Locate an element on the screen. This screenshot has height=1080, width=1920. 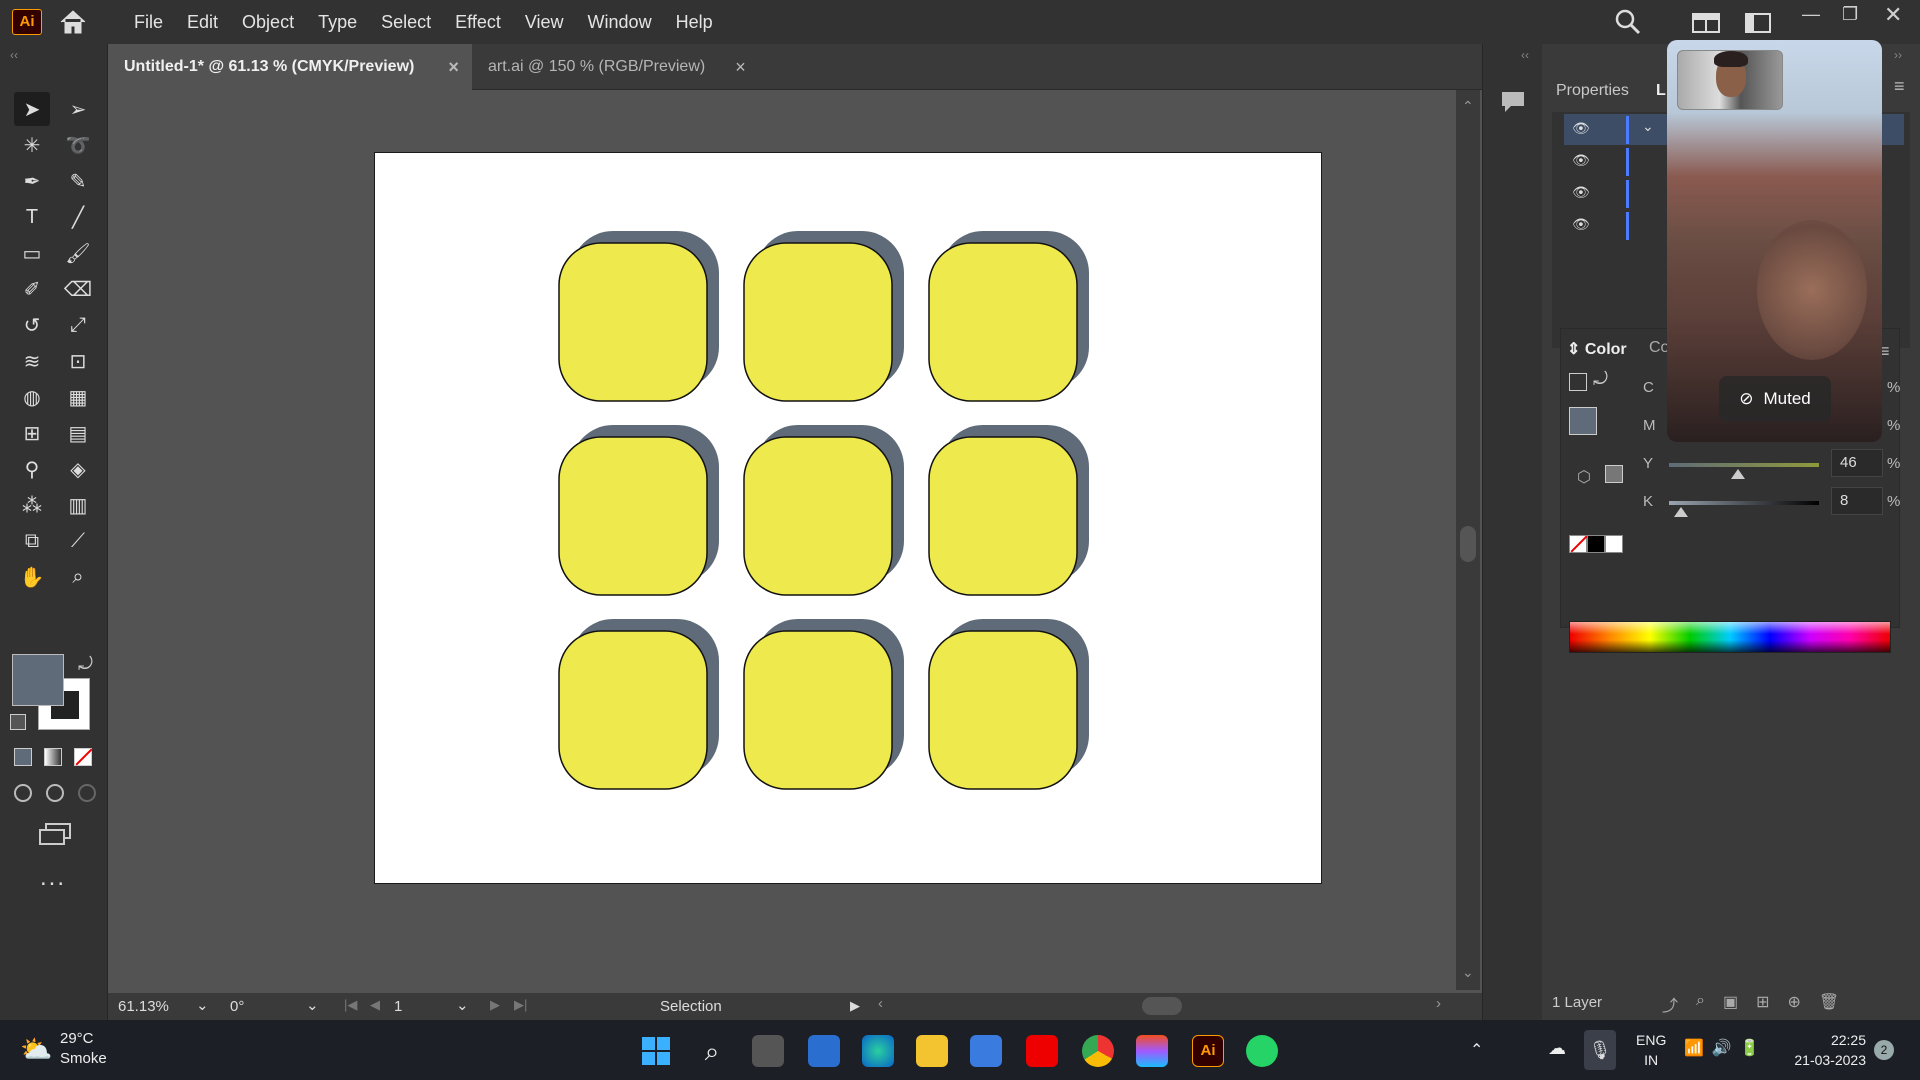
tab-art-ai: art.ai @ 150 % (RGB/Preview) × is located at coordinates (622, 67).